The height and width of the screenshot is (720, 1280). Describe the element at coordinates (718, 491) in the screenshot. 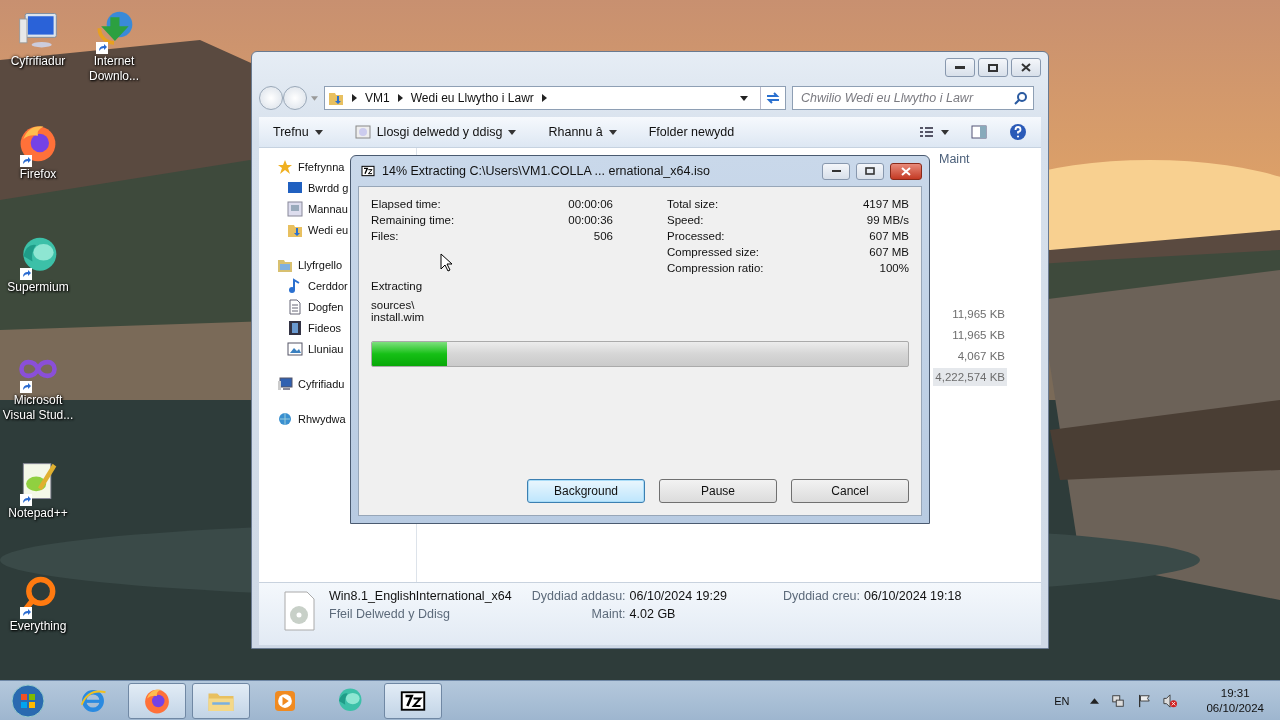

I see `dialog-button: Pause` at that location.